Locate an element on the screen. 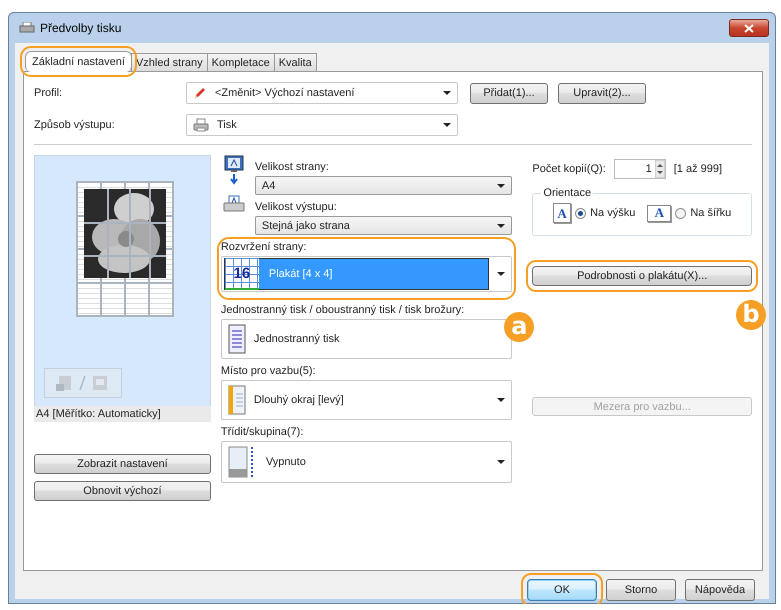 The image size is (781, 610). copies-range: [1 až 999] is located at coordinates (698, 169).